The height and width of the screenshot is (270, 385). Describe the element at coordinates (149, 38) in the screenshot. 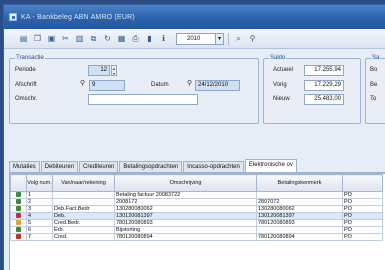

I see `chart-icon: ▮` at that location.